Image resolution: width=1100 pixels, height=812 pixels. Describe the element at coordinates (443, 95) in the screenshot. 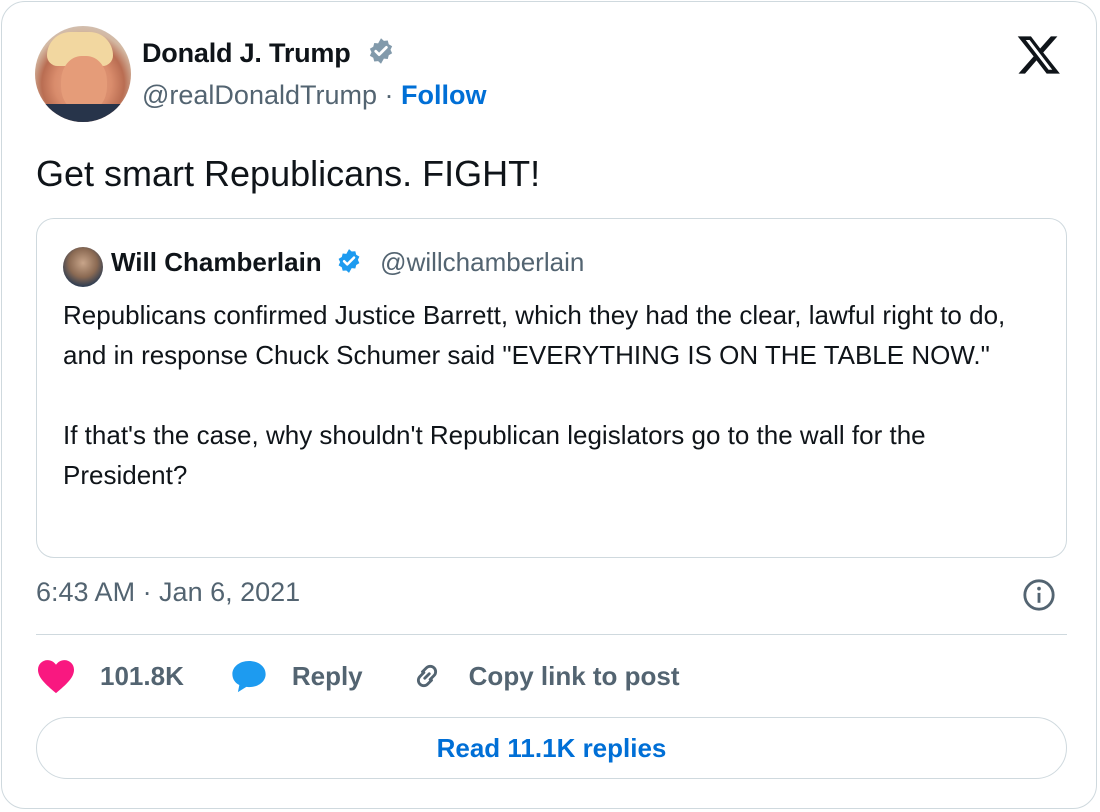

I see `follow-button: Follow` at that location.